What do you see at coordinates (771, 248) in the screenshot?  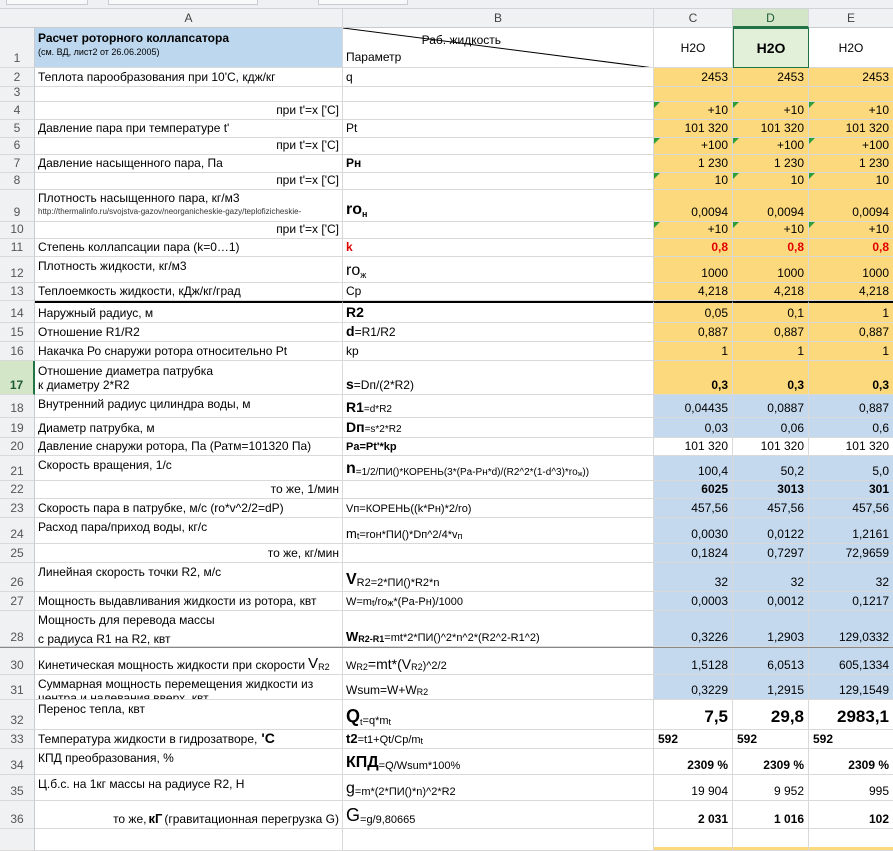 I see `value-cell-d: 0,8` at bounding box center [771, 248].